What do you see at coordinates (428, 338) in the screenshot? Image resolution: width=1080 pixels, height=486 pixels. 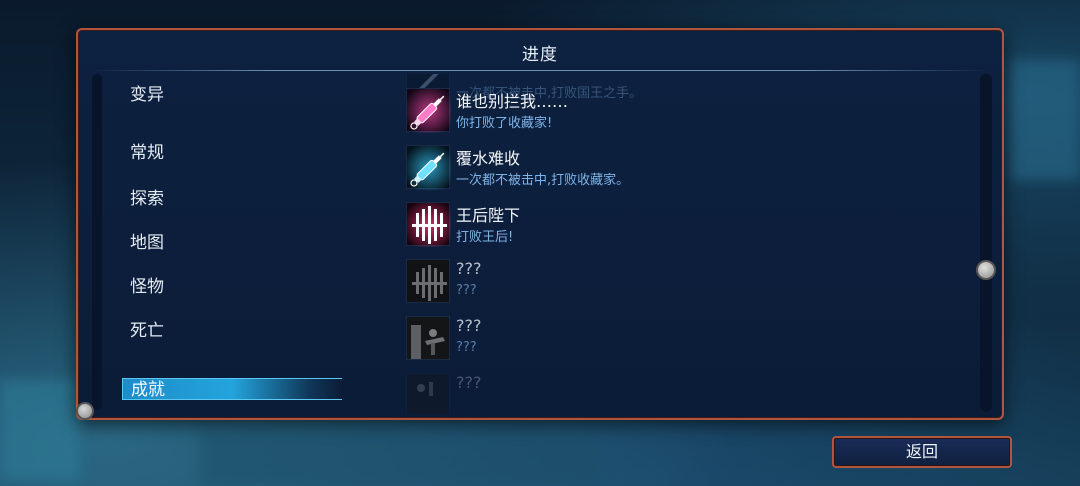 I see `locked-figure-icon` at bounding box center [428, 338].